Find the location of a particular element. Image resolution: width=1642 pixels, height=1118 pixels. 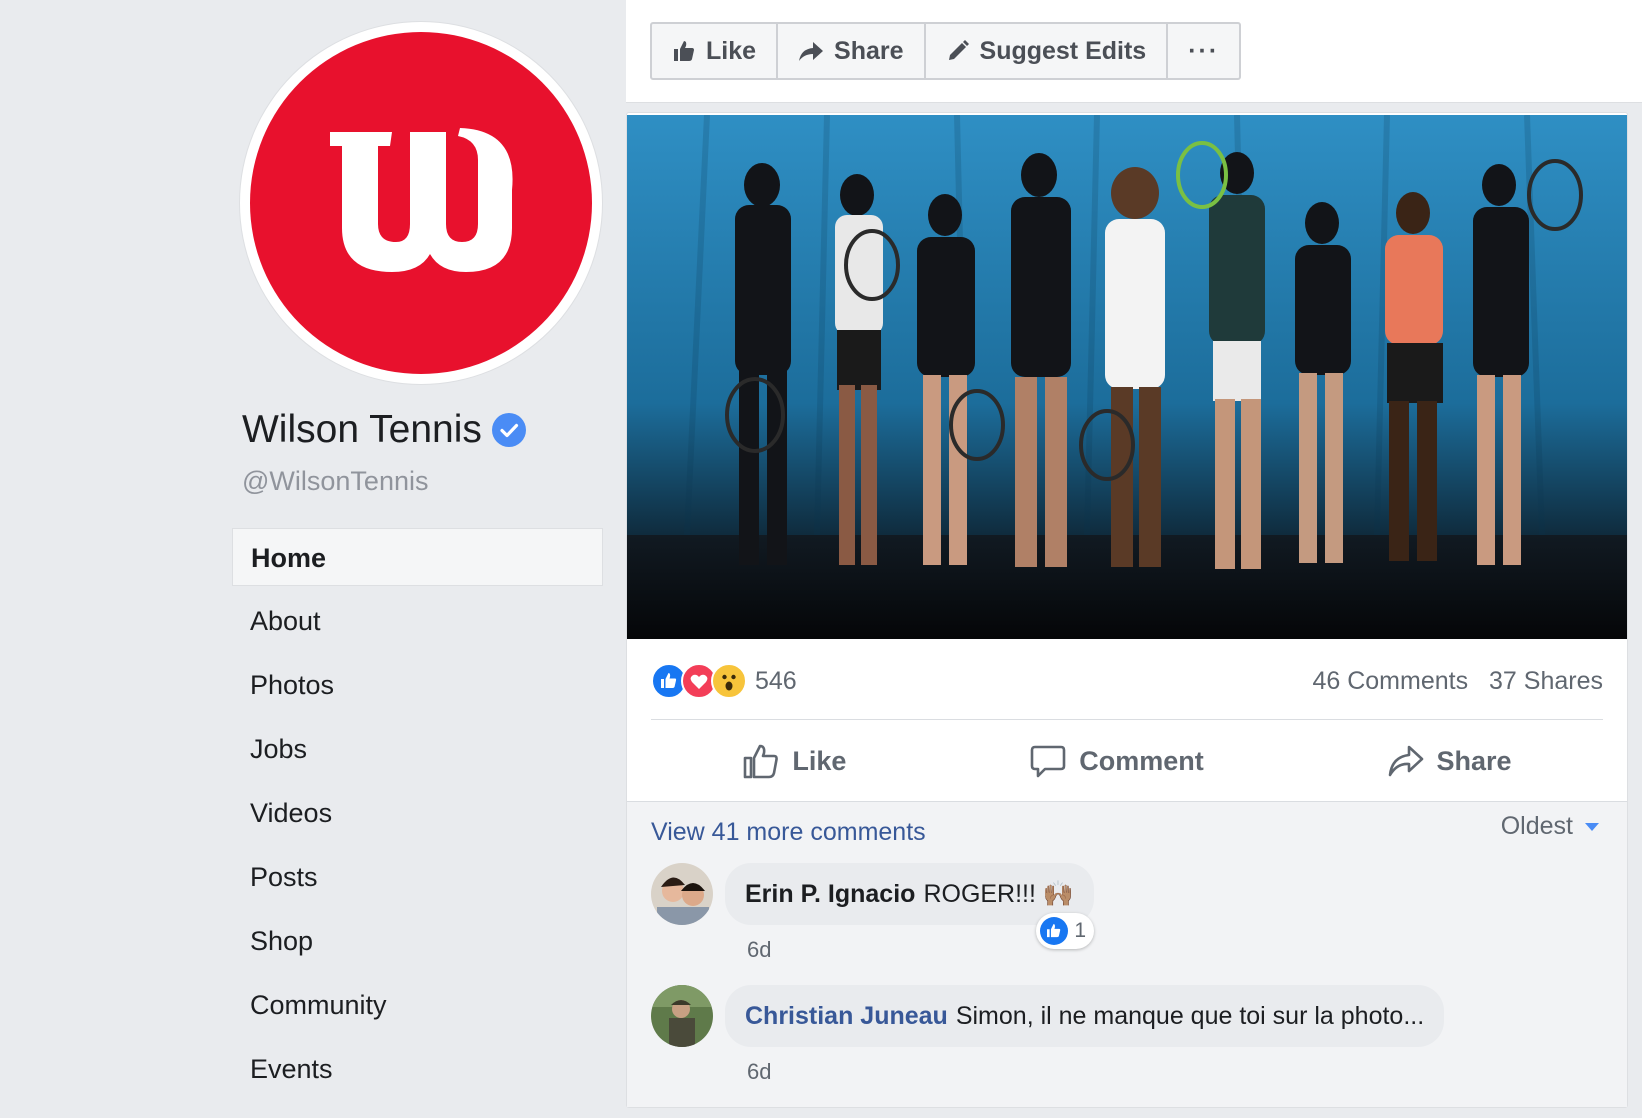

comment-like-count: 1 is located at coordinates (1080, 930).